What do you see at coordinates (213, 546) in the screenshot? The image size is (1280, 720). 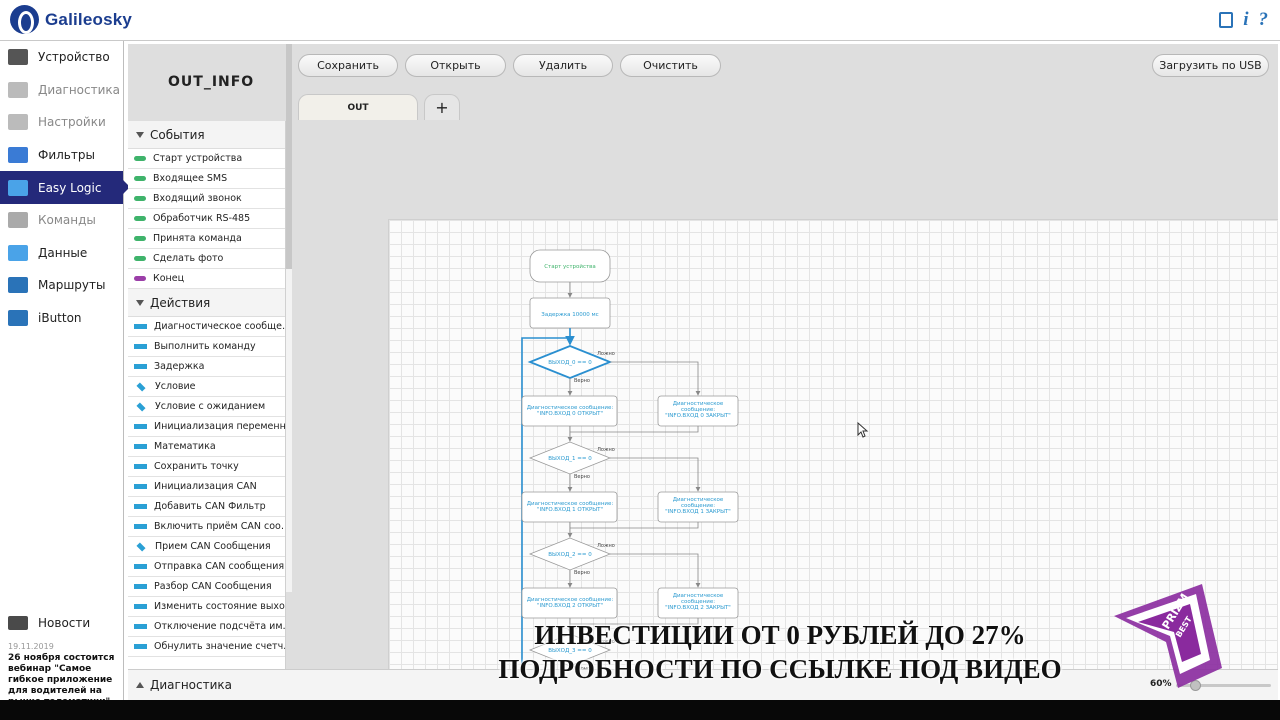 I see `palette-item-label: Прием CAN Сообщения` at bounding box center [213, 546].